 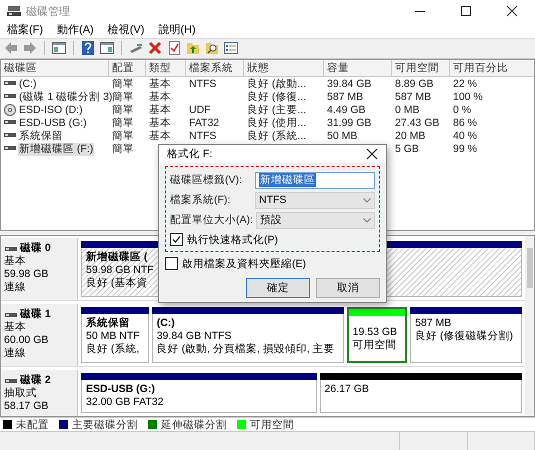 What do you see at coordinates (27, 340) in the screenshot?
I see `disk-size: 60.00 GB` at bounding box center [27, 340].